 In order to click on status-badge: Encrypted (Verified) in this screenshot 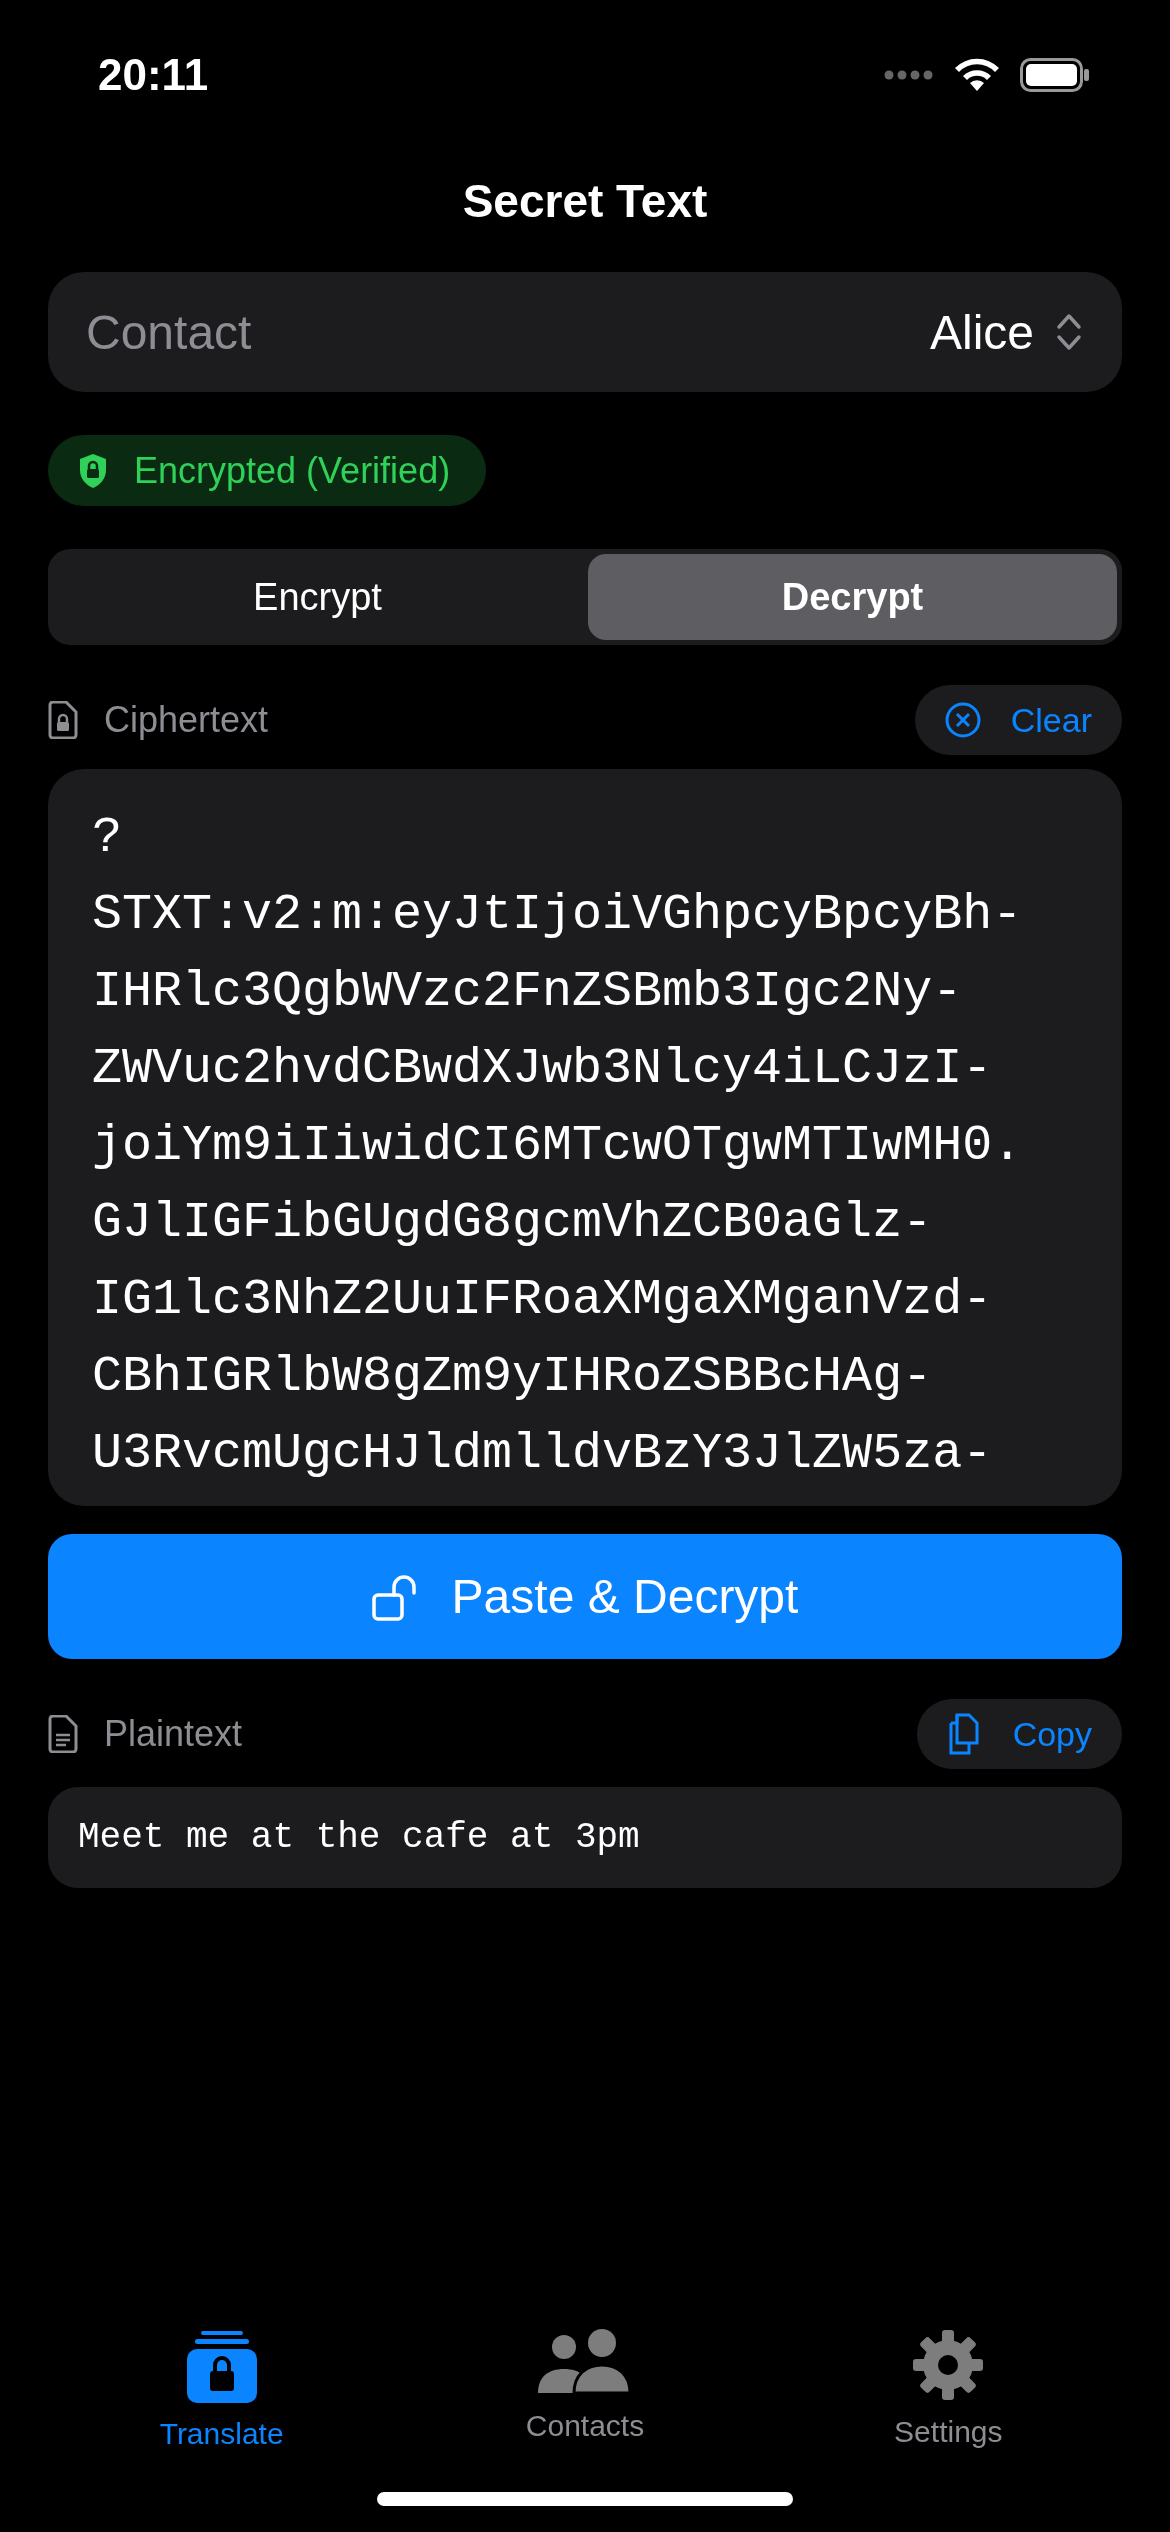, I will do `click(267, 470)`.